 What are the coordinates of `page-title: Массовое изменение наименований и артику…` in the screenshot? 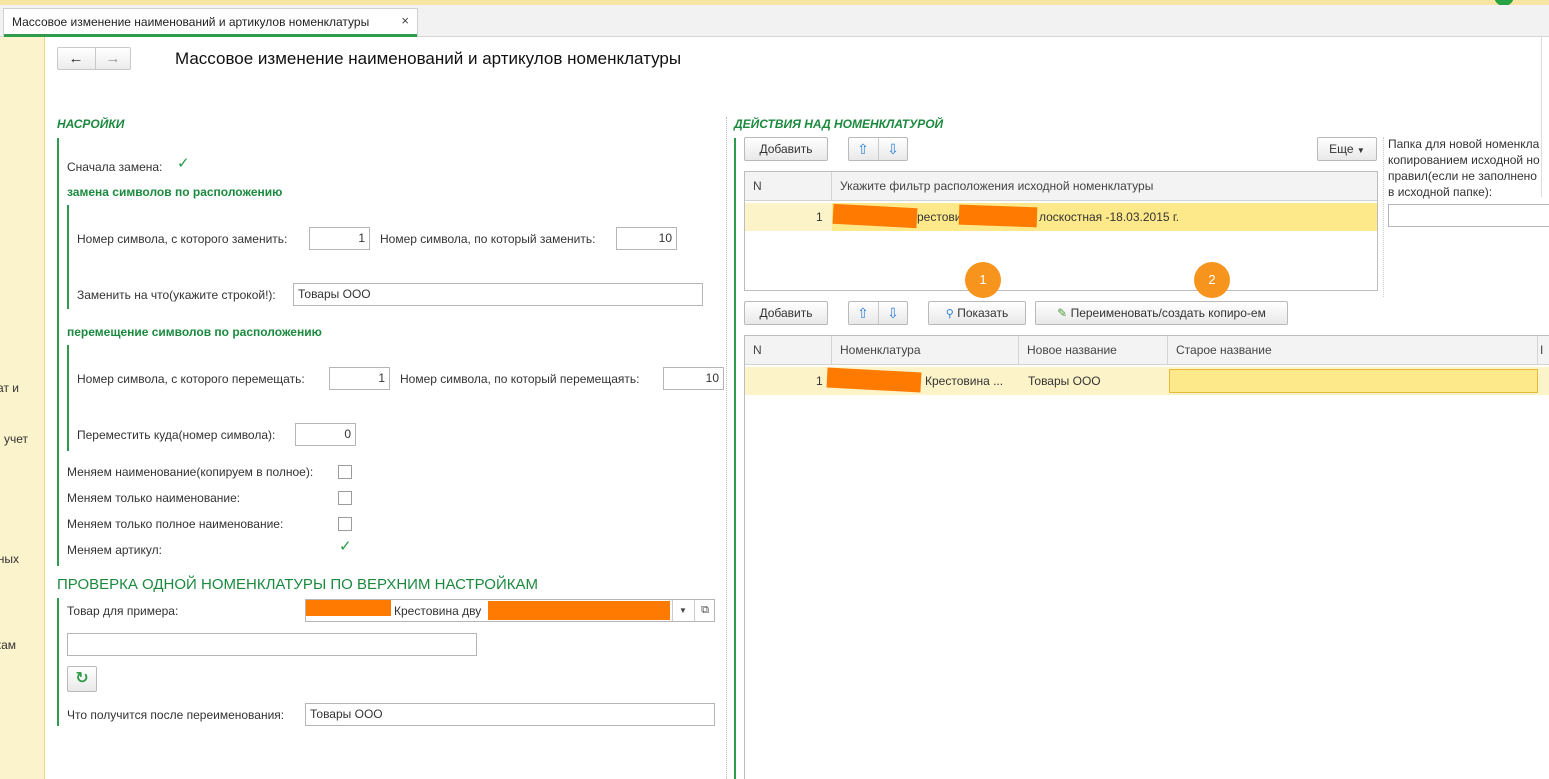 It's located at (428, 58).